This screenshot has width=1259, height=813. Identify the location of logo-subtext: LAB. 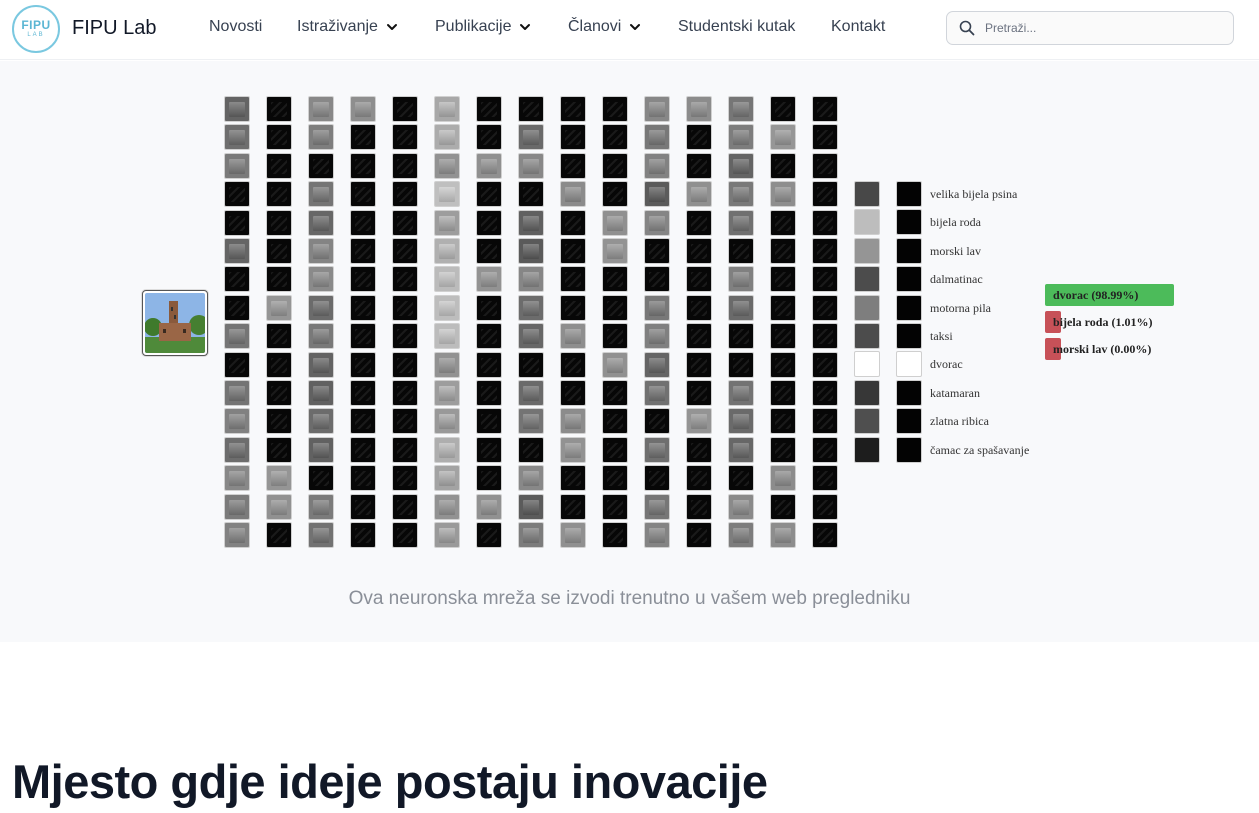
(36, 35).